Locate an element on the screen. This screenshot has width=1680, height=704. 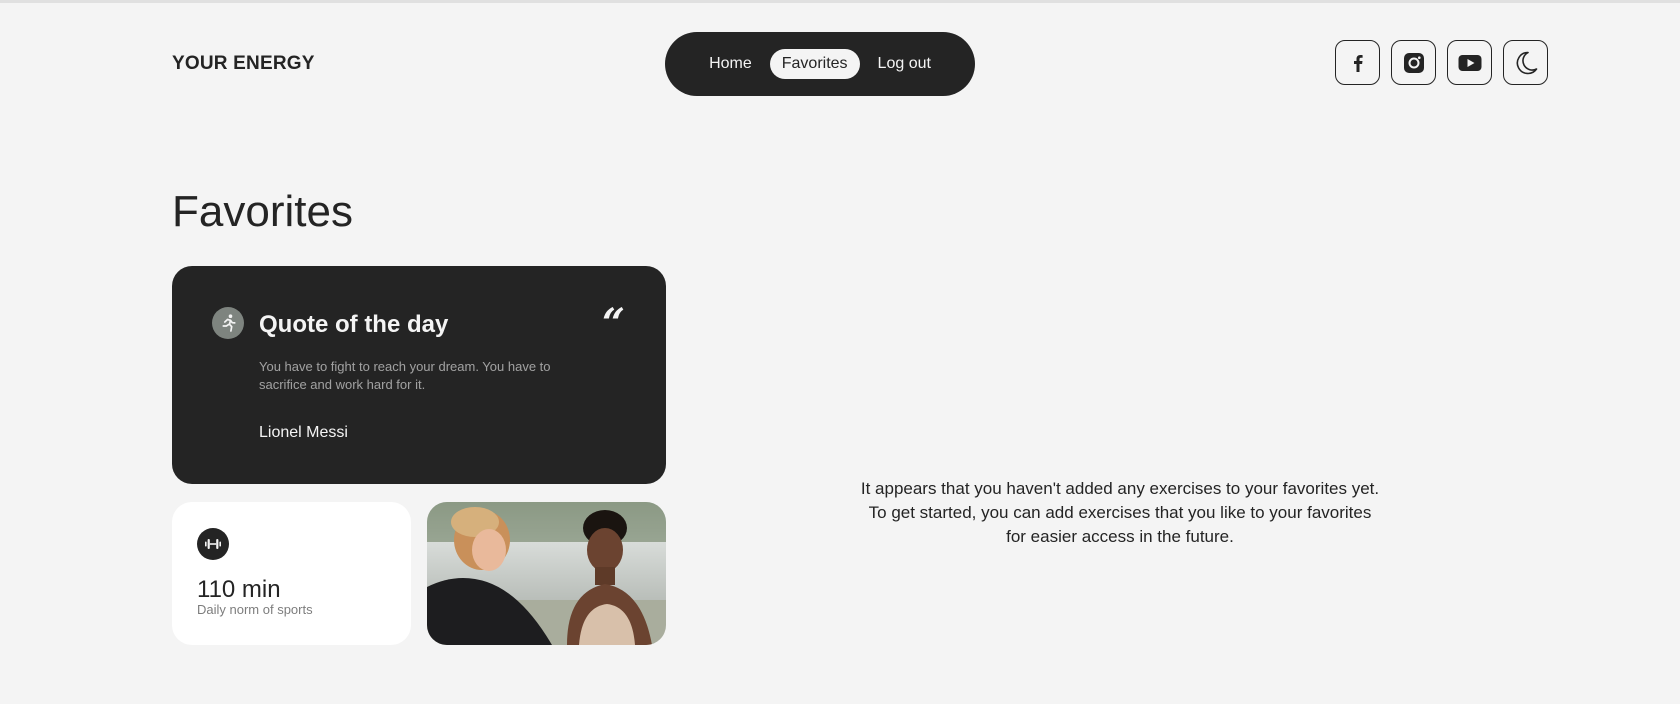
empty-message-line: for easier access in the future. is located at coordinates (1120, 536).